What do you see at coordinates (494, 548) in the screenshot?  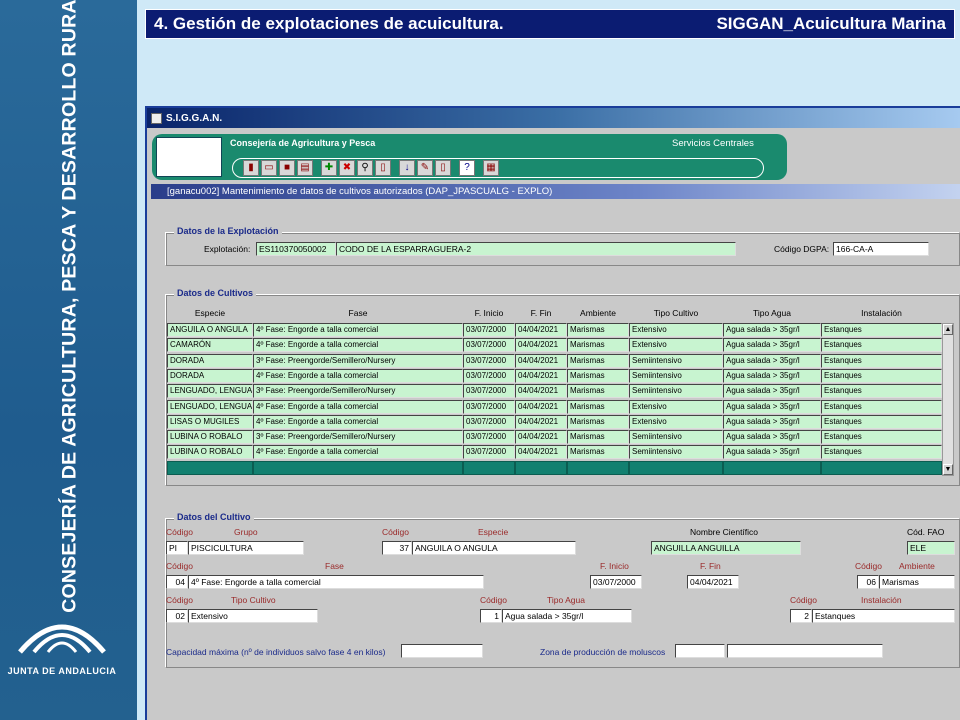 I see `especie-field: ANGUILA O ANGULA` at bounding box center [494, 548].